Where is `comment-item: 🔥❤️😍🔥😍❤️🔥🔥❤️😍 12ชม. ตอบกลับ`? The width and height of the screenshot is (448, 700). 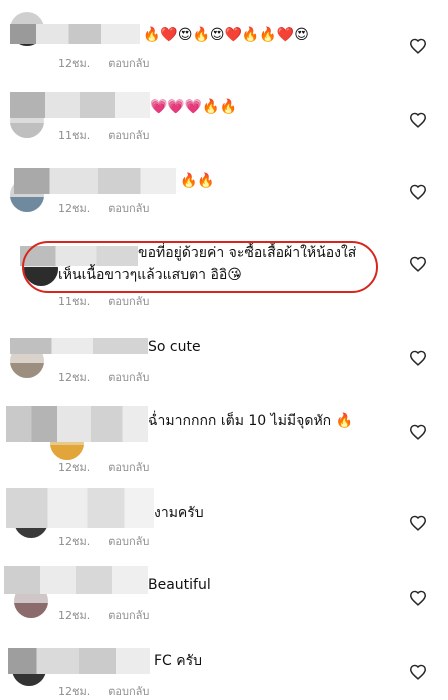 comment-item: 🔥❤️😍🔥😍❤️🔥🔥❤️😍 12ชม. ตอบกลับ is located at coordinates (224, 35).